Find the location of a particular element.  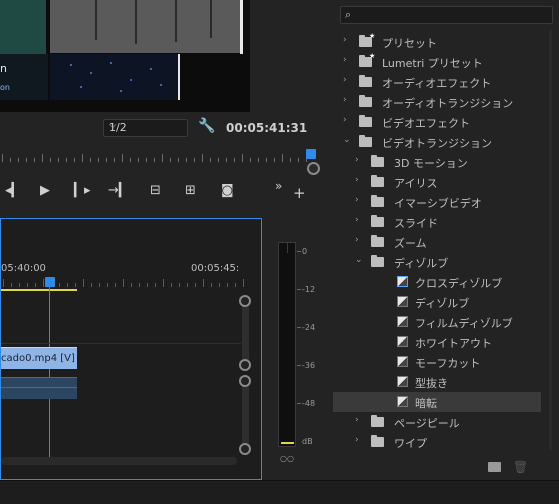

effects-transition-item: 暗転 is located at coordinates (437, 402).